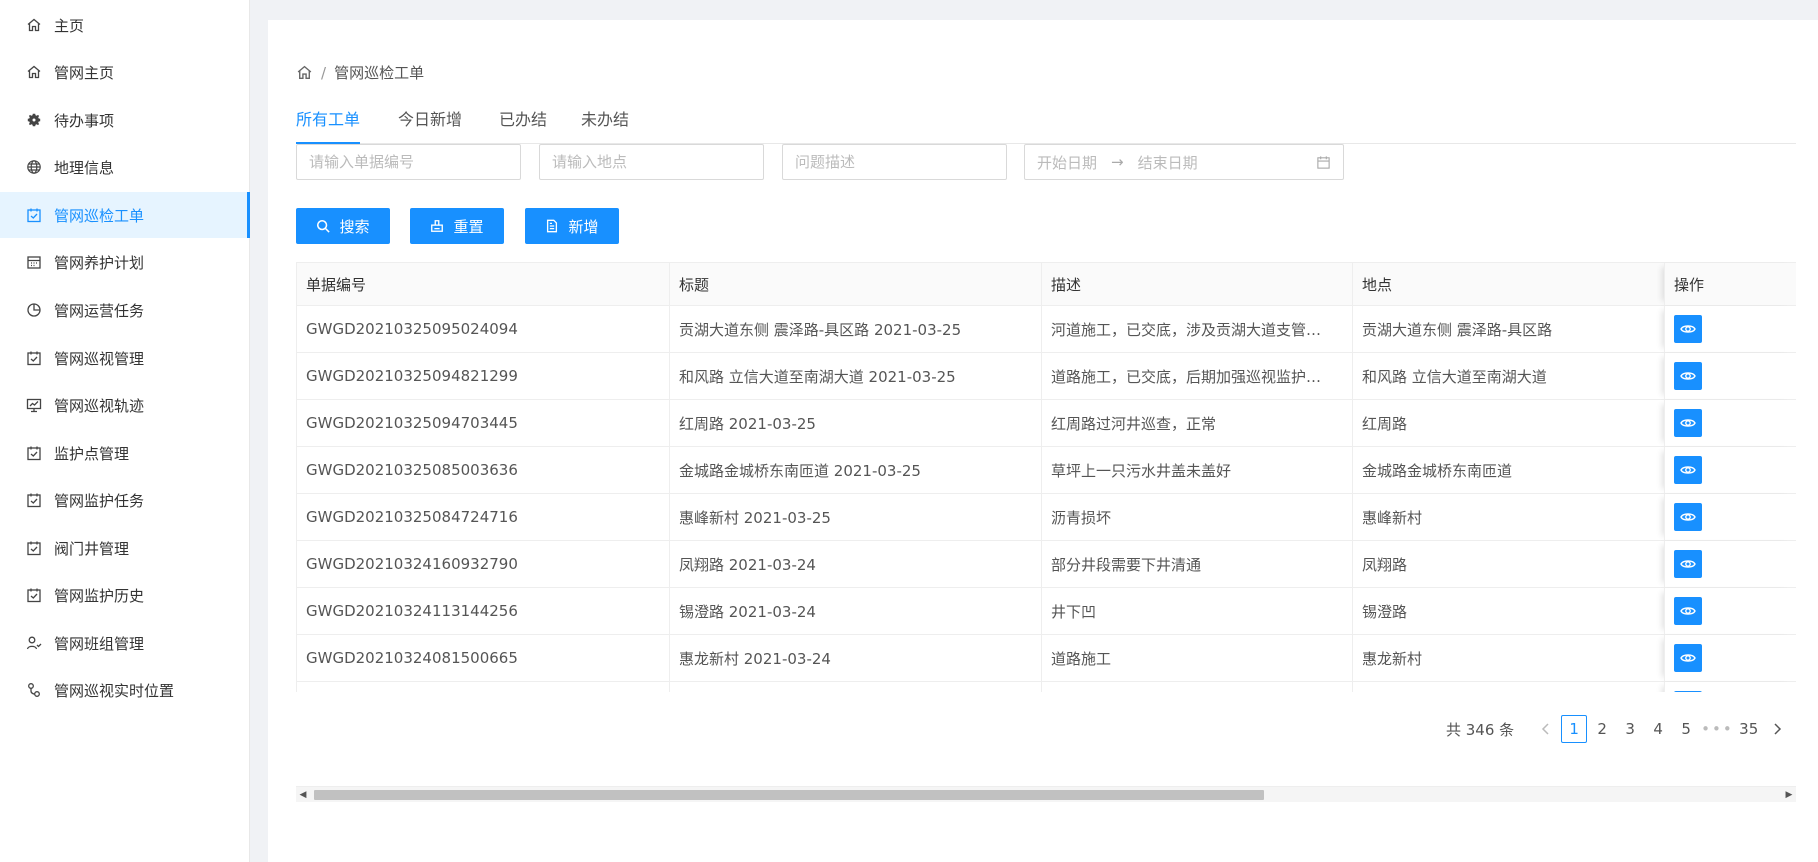  Describe the element at coordinates (583, 226) in the screenshot. I see `add-button-label: 新增` at that location.